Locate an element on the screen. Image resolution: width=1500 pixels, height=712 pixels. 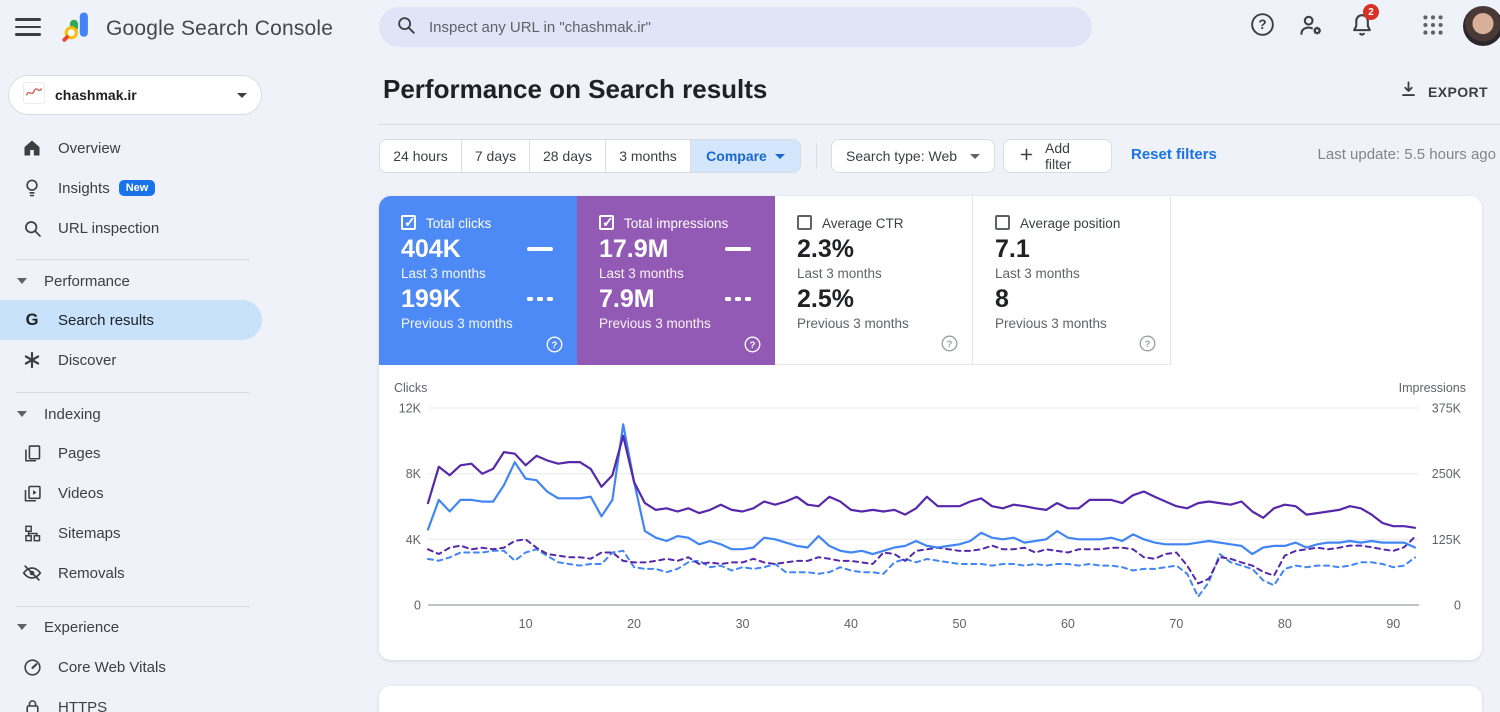
property-favicon is located at coordinates (34, 95).